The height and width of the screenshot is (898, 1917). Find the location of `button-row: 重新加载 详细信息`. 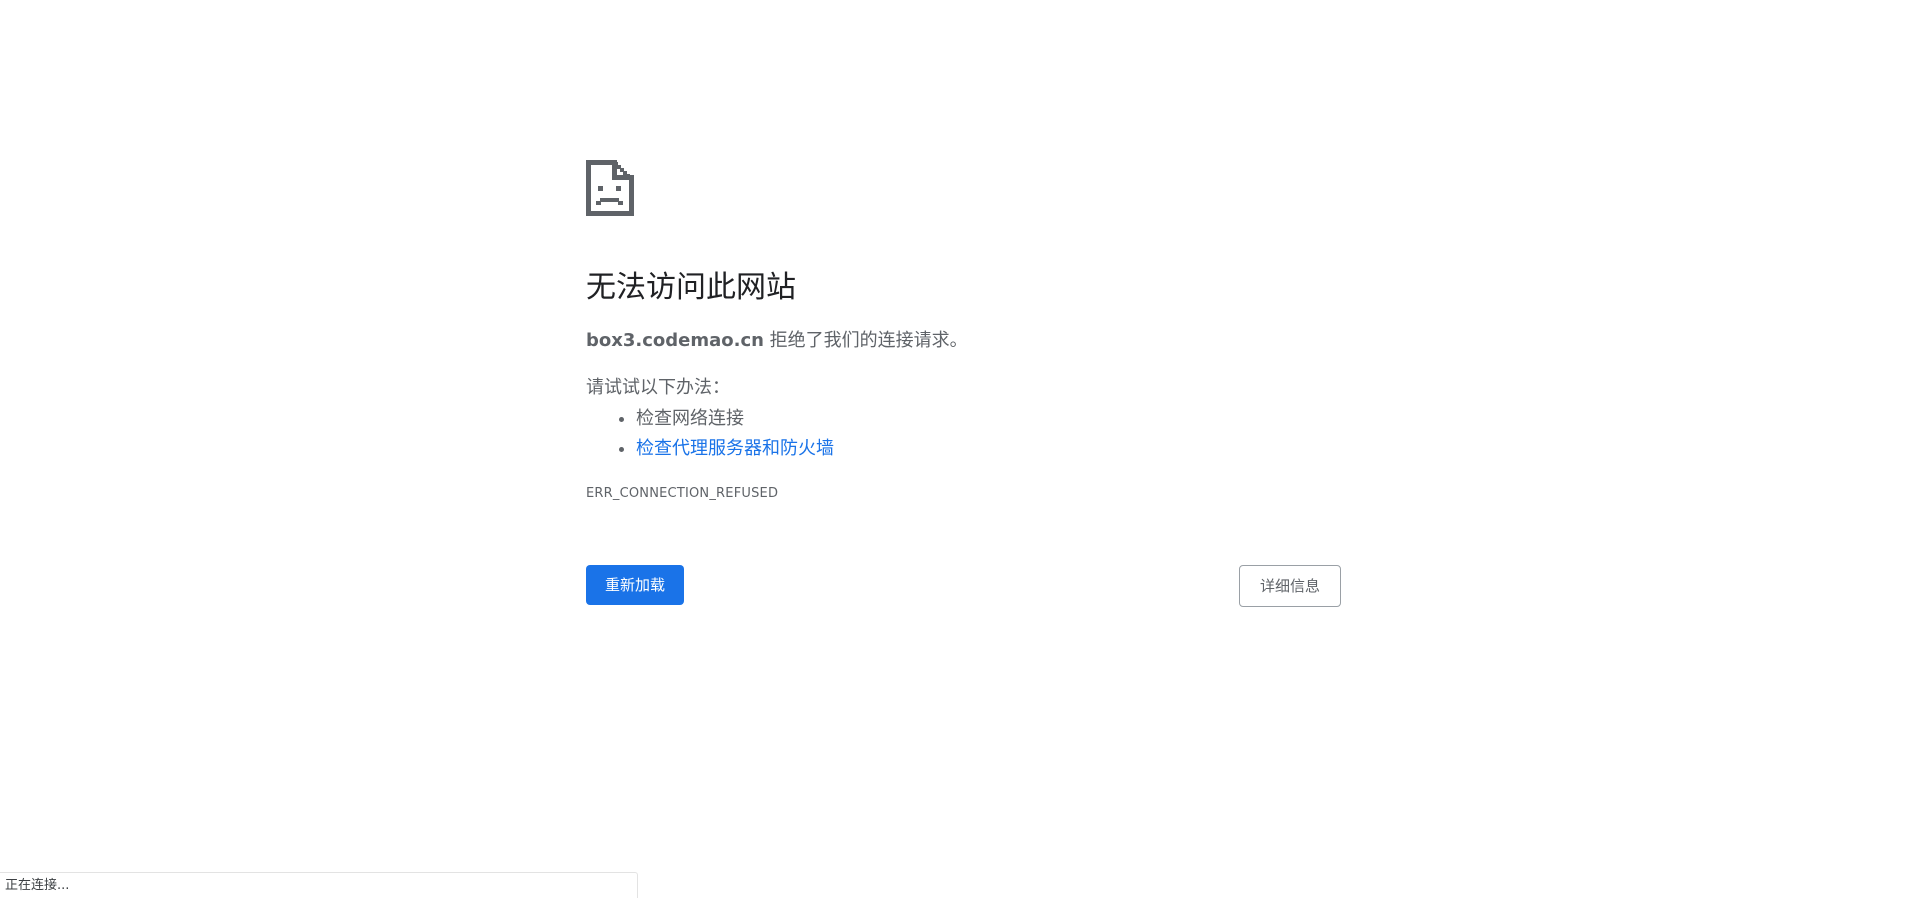

button-row: 重新加载 详细信息 is located at coordinates (963, 586).